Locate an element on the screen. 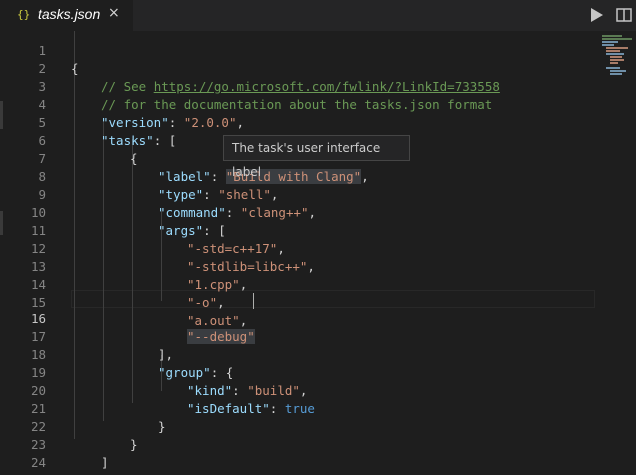 This screenshot has width=636, height=475. line-number: 24 is located at coordinates (38, 462).